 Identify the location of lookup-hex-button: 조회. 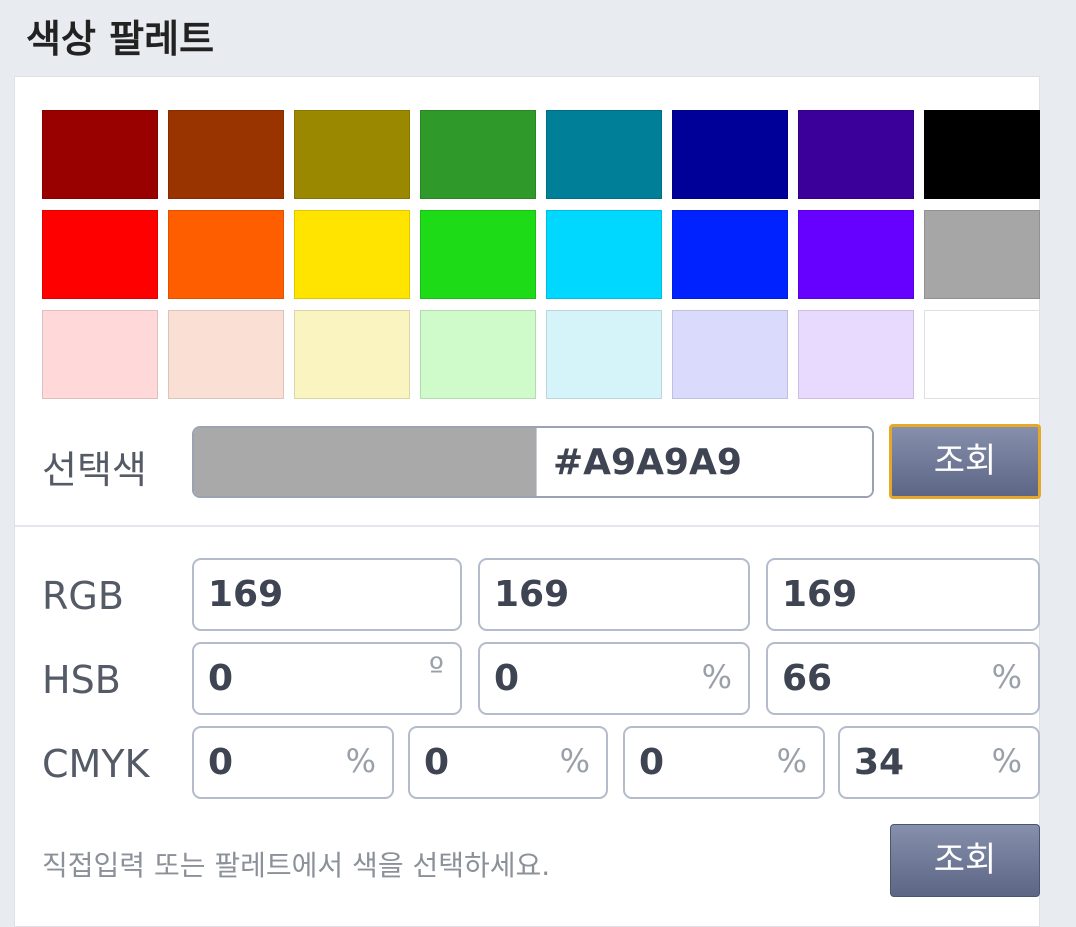
(965, 461).